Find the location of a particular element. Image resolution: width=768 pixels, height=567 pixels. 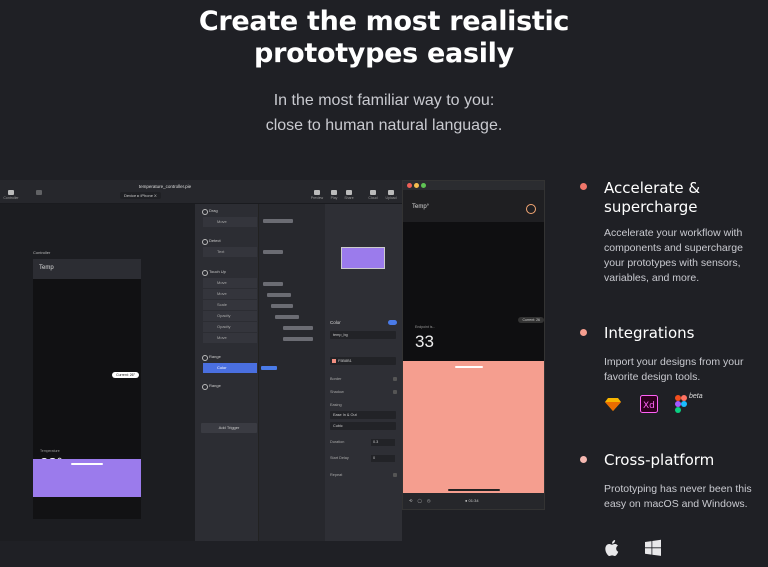

repeat-checkbox is located at coordinates (395, 475).